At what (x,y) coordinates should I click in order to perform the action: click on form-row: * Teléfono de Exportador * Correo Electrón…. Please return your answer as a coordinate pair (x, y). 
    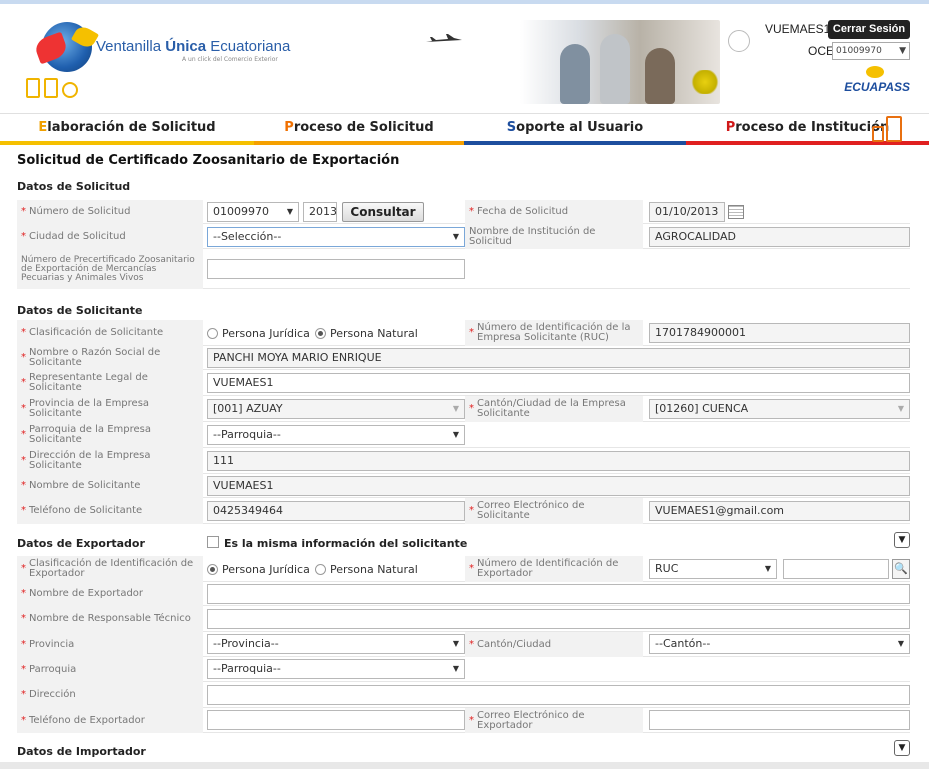
    Looking at the image, I should click on (463, 720).